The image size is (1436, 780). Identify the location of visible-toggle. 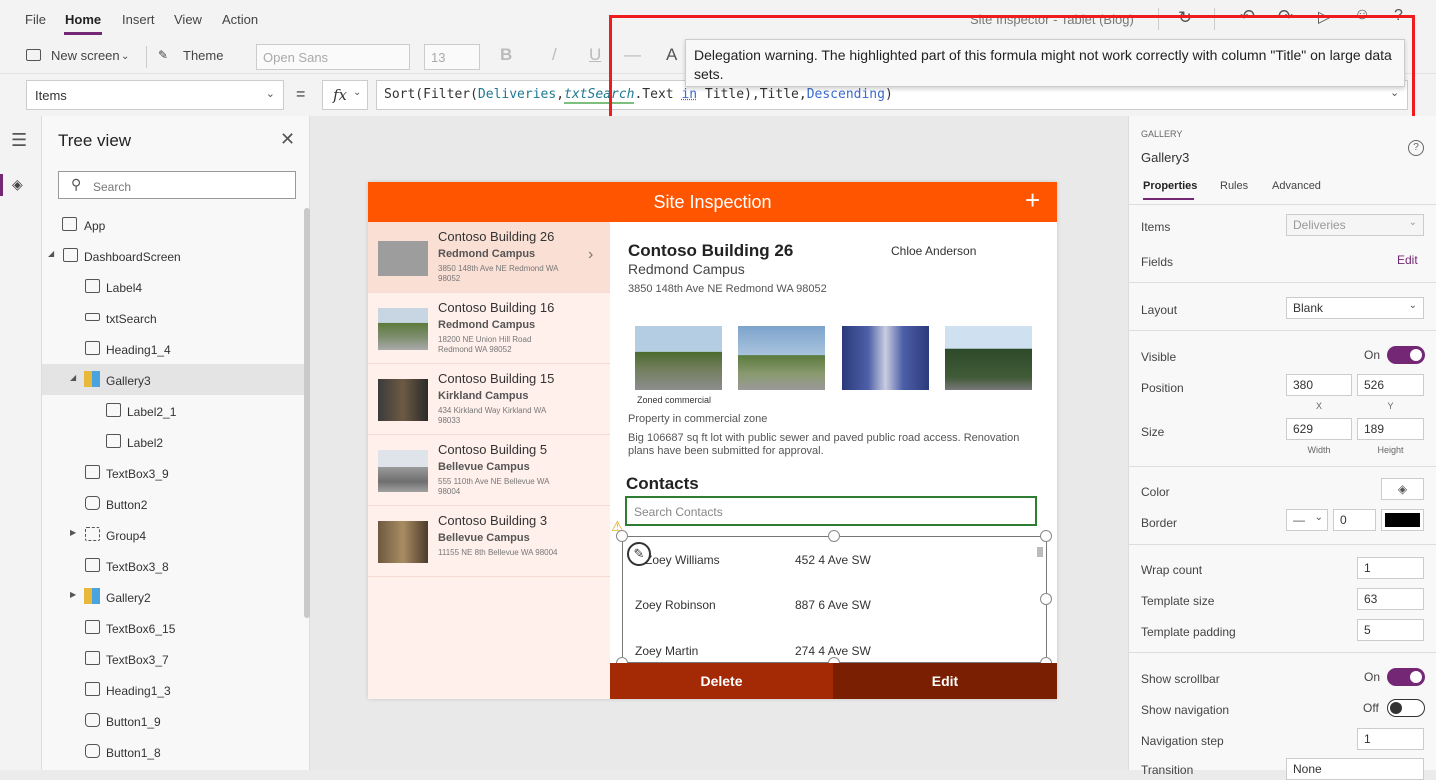
(1406, 355).